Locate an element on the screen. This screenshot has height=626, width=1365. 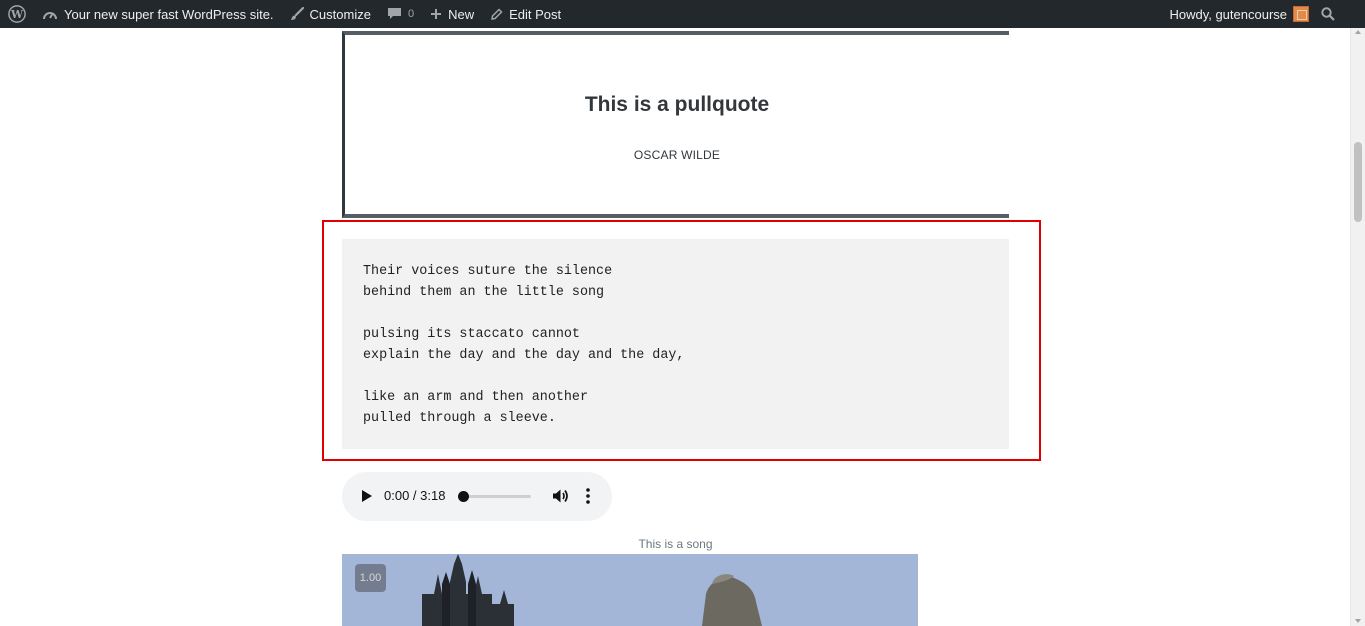
video-player: 1.00 is located at coordinates (630, 590).